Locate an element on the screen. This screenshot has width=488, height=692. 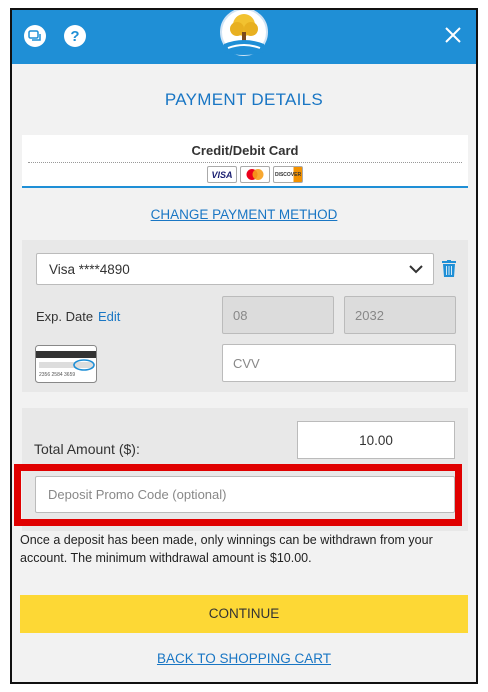
continue-button: CONTINUE is located at coordinates (244, 614).